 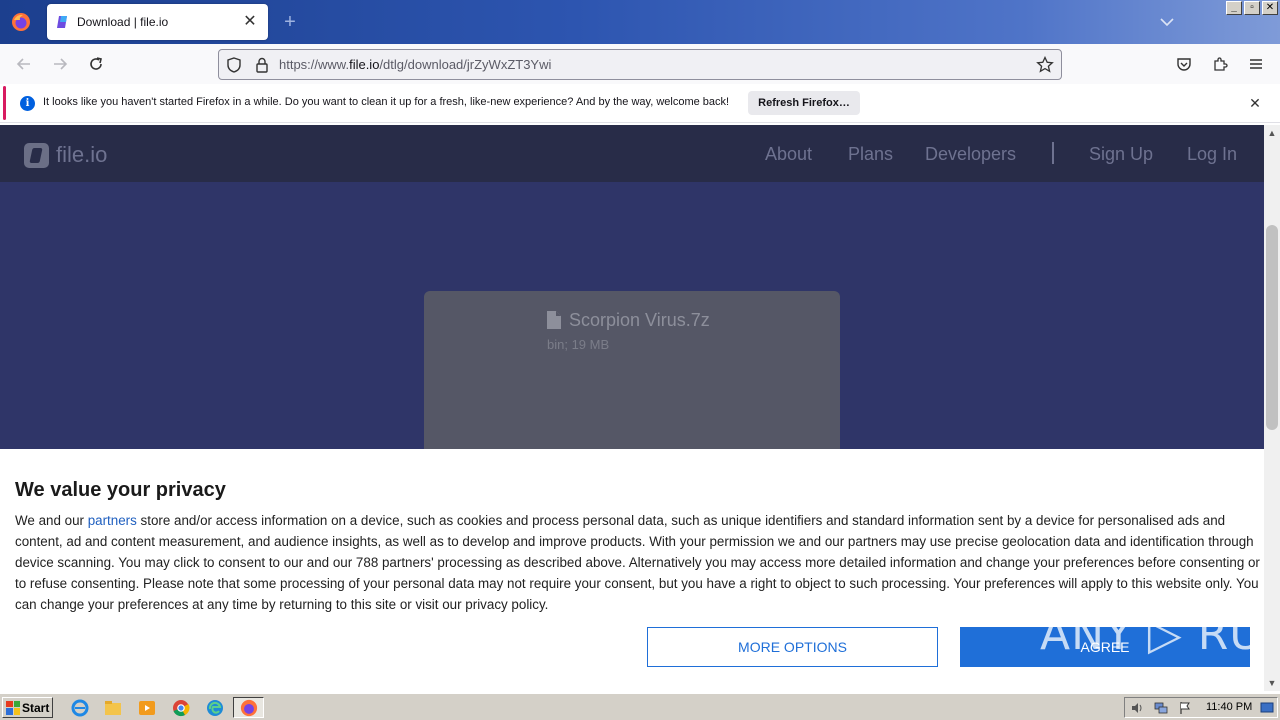 I want to click on tracking-protection-shield-icon, so click(x=234, y=65).